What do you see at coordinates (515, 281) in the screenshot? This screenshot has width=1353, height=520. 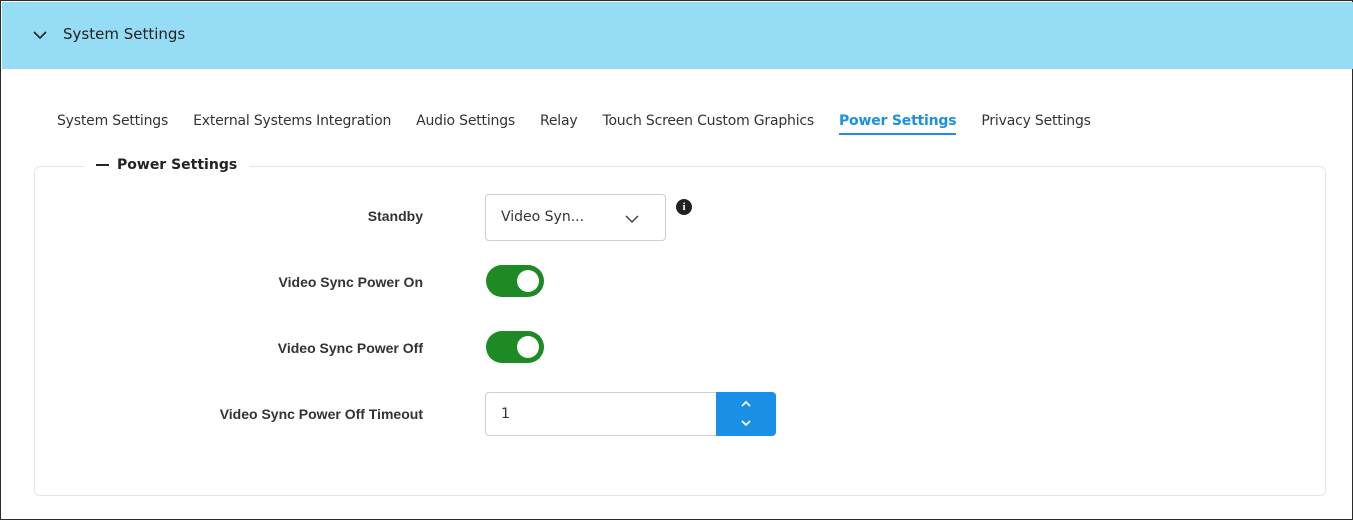 I see `video-sync-power-on-toggle` at bounding box center [515, 281].